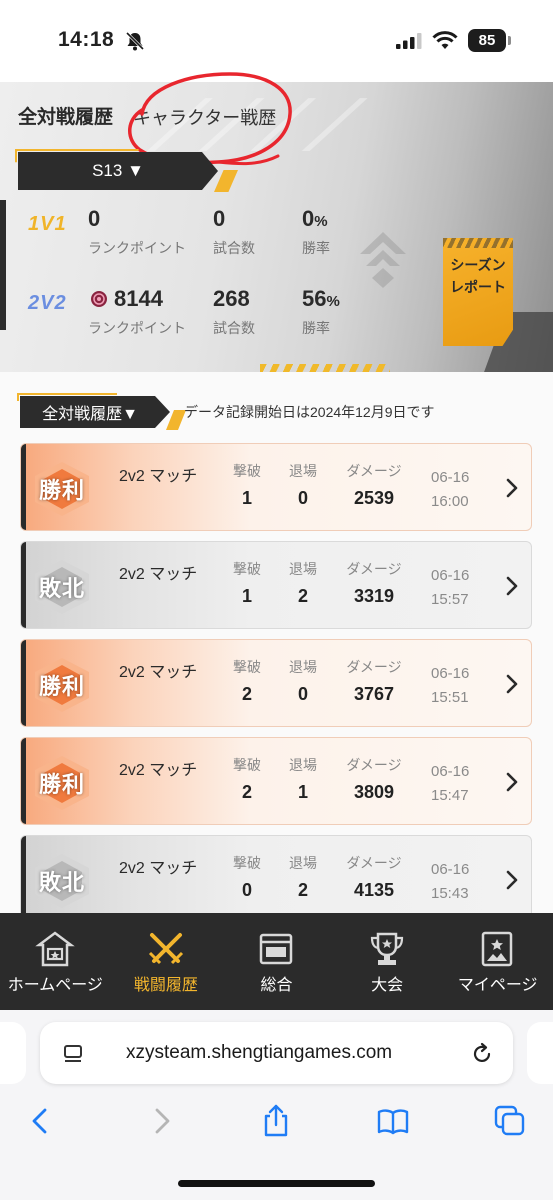  I want to click on damage-value: 3767, so click(374, 694).